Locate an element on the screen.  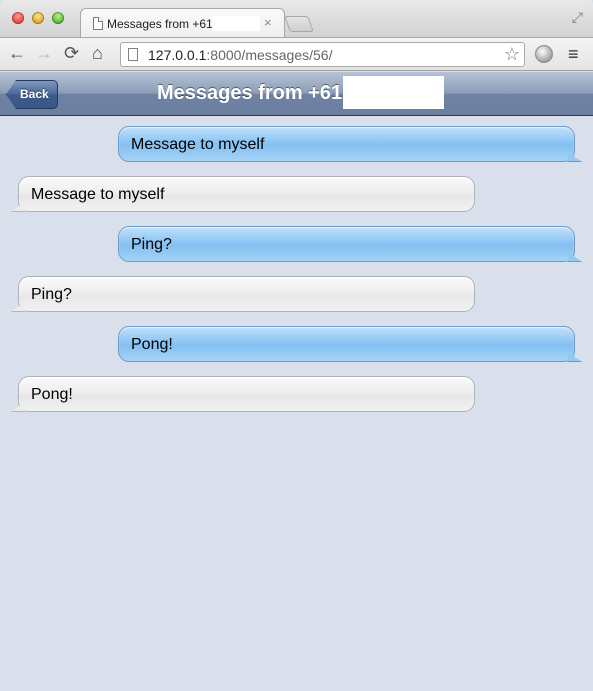
back-button-label: Back is located at coordinates (34, 94).